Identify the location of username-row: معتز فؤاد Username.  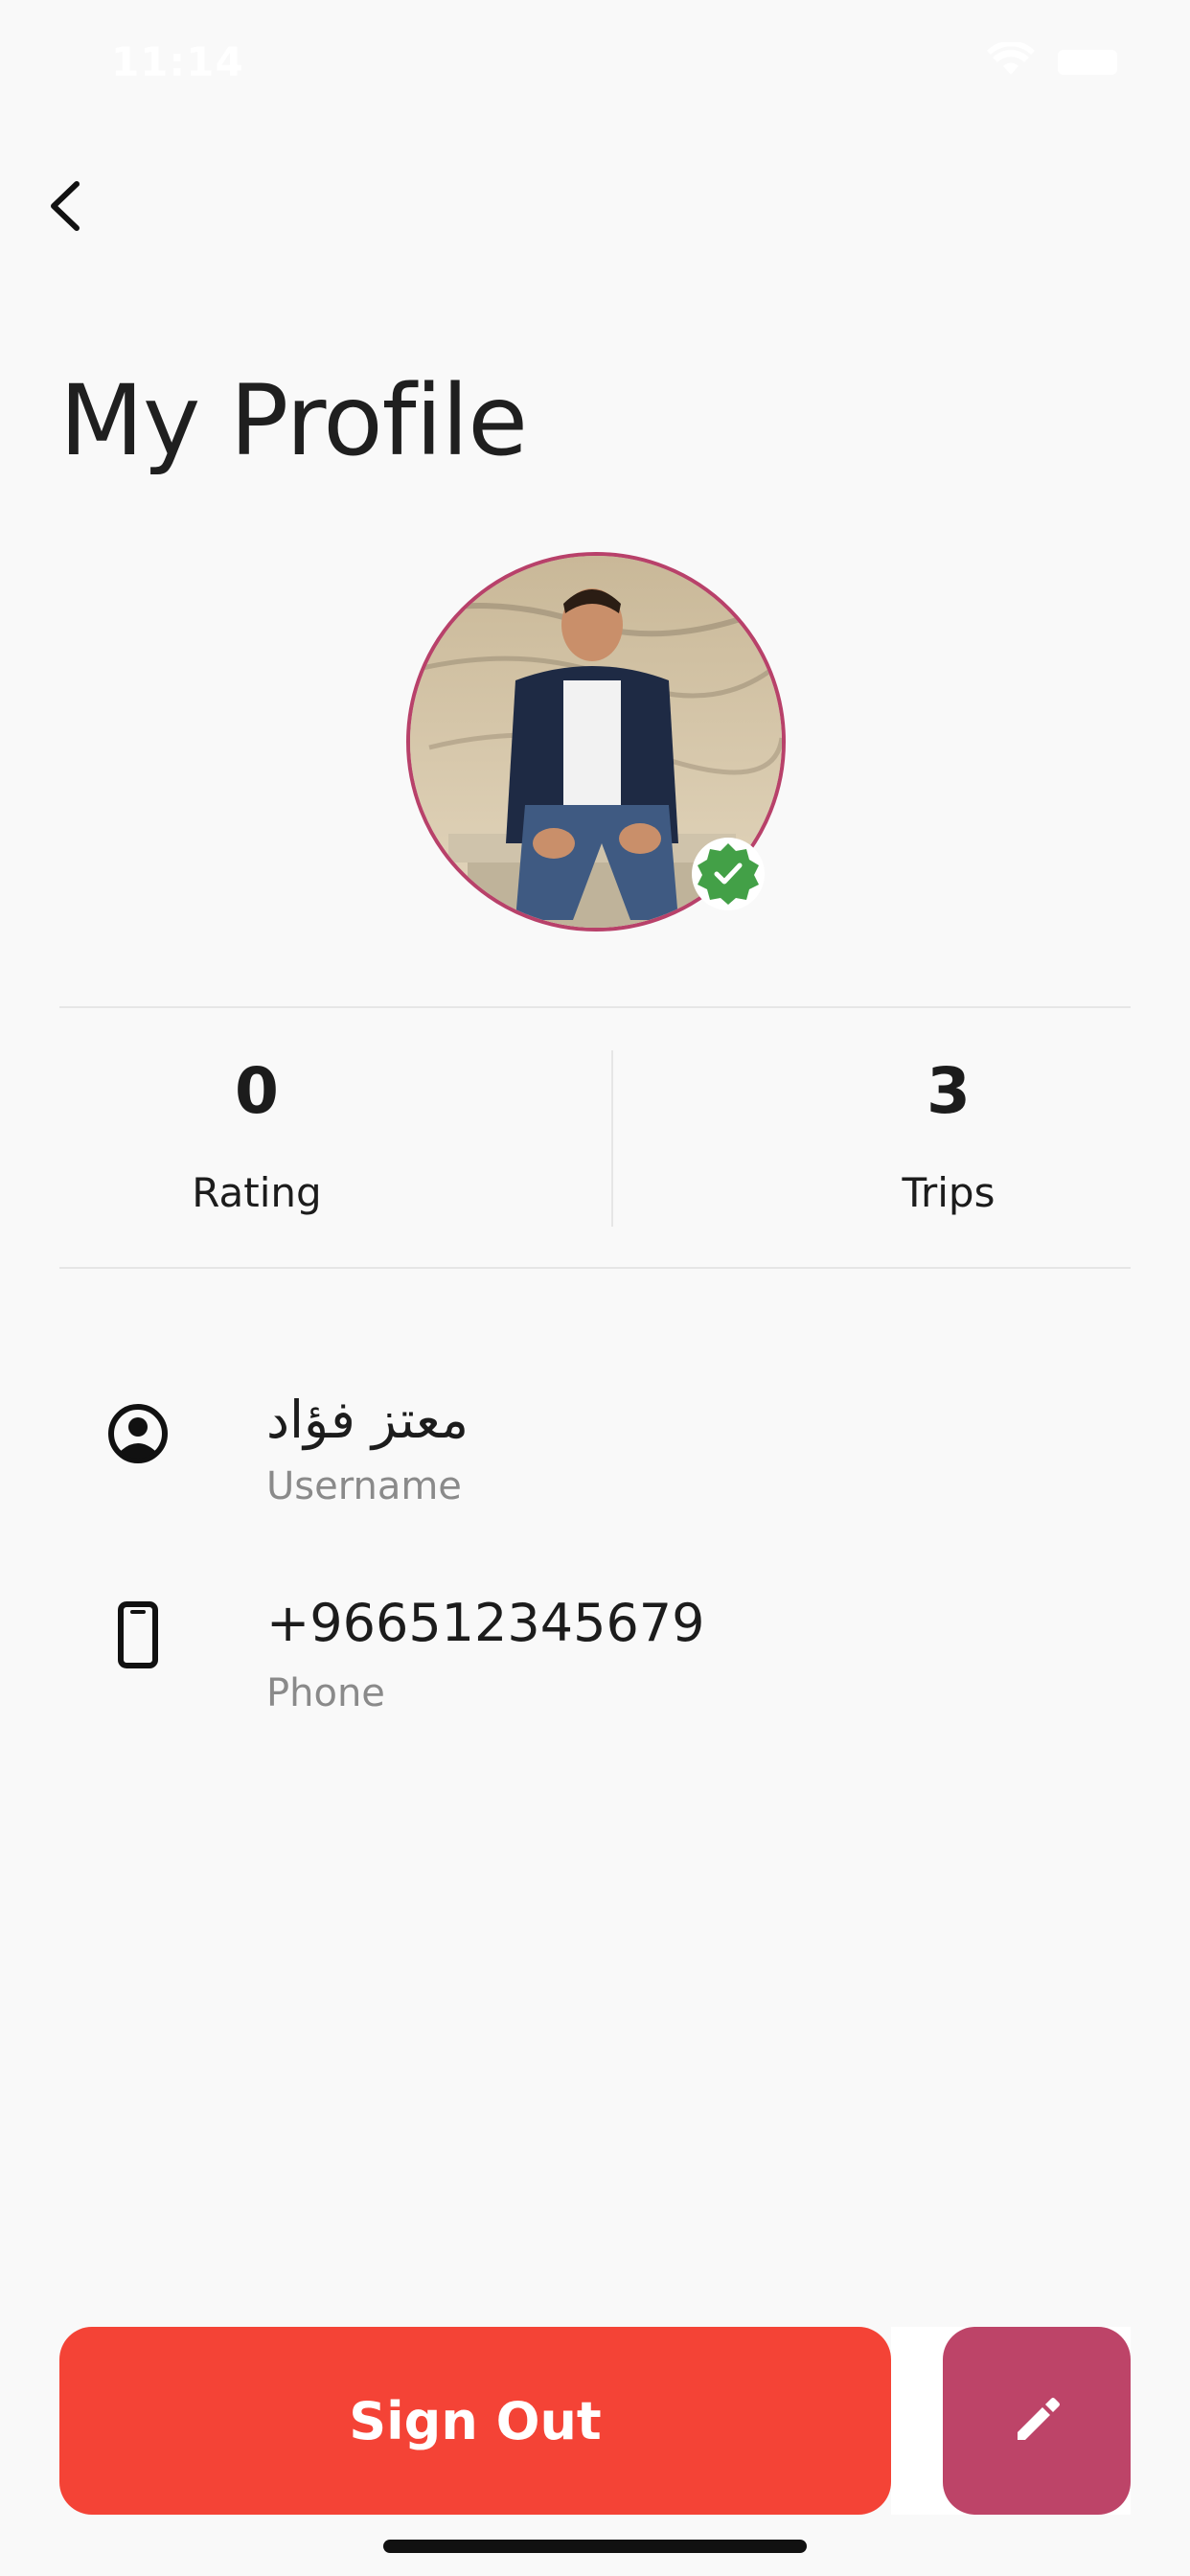
(595, 1442).